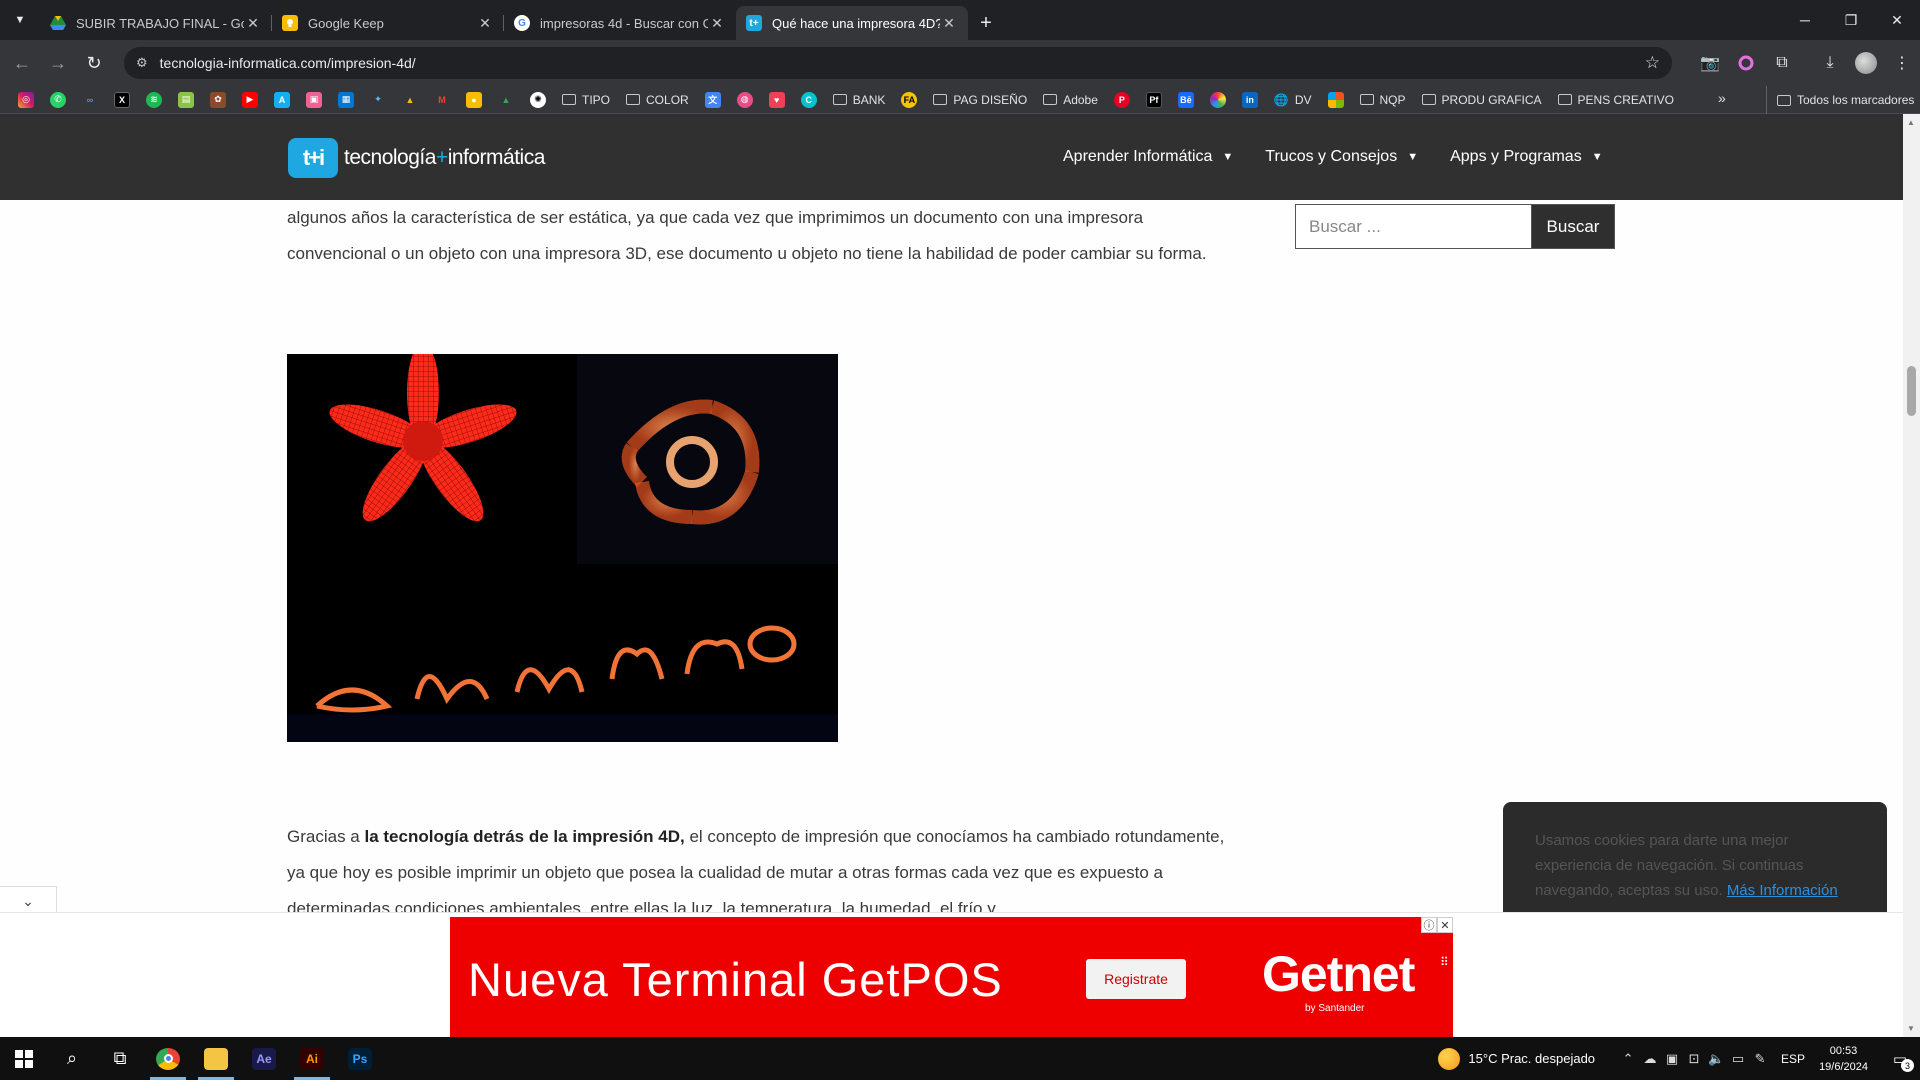 Image resolution: width=1920 pixels, height=1080 pixels. What do you see at coordinates (1650, 1059) in the screenshot?
I see `cloud-icon: ☁` at bounding box center [1650, 1059].